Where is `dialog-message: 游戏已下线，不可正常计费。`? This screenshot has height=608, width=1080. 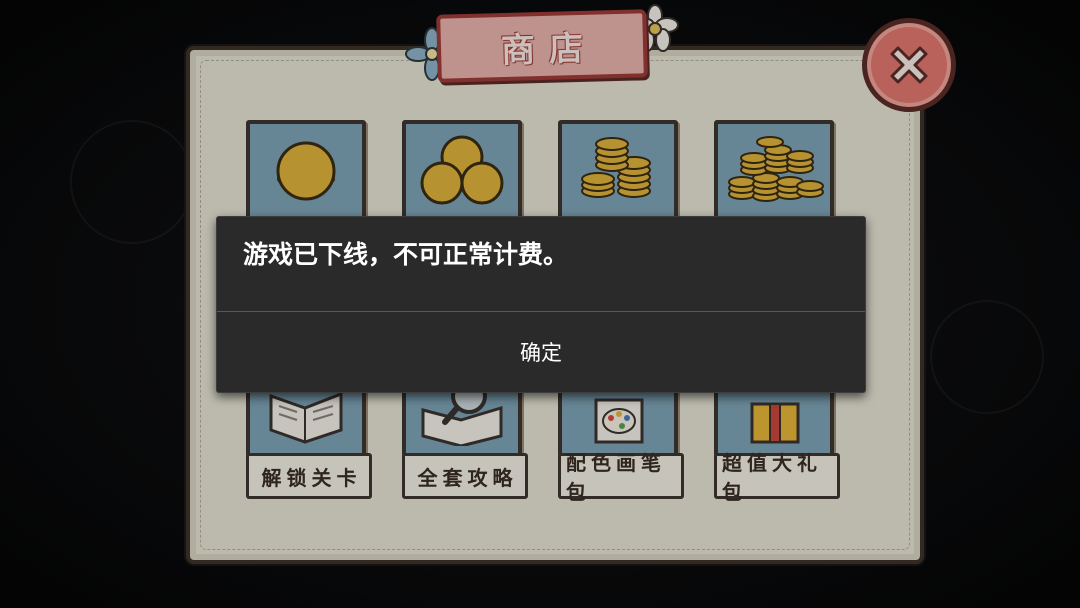 dialog-message: 游戏已下线，不可正常计费。 is located at coordinates (406, 254).